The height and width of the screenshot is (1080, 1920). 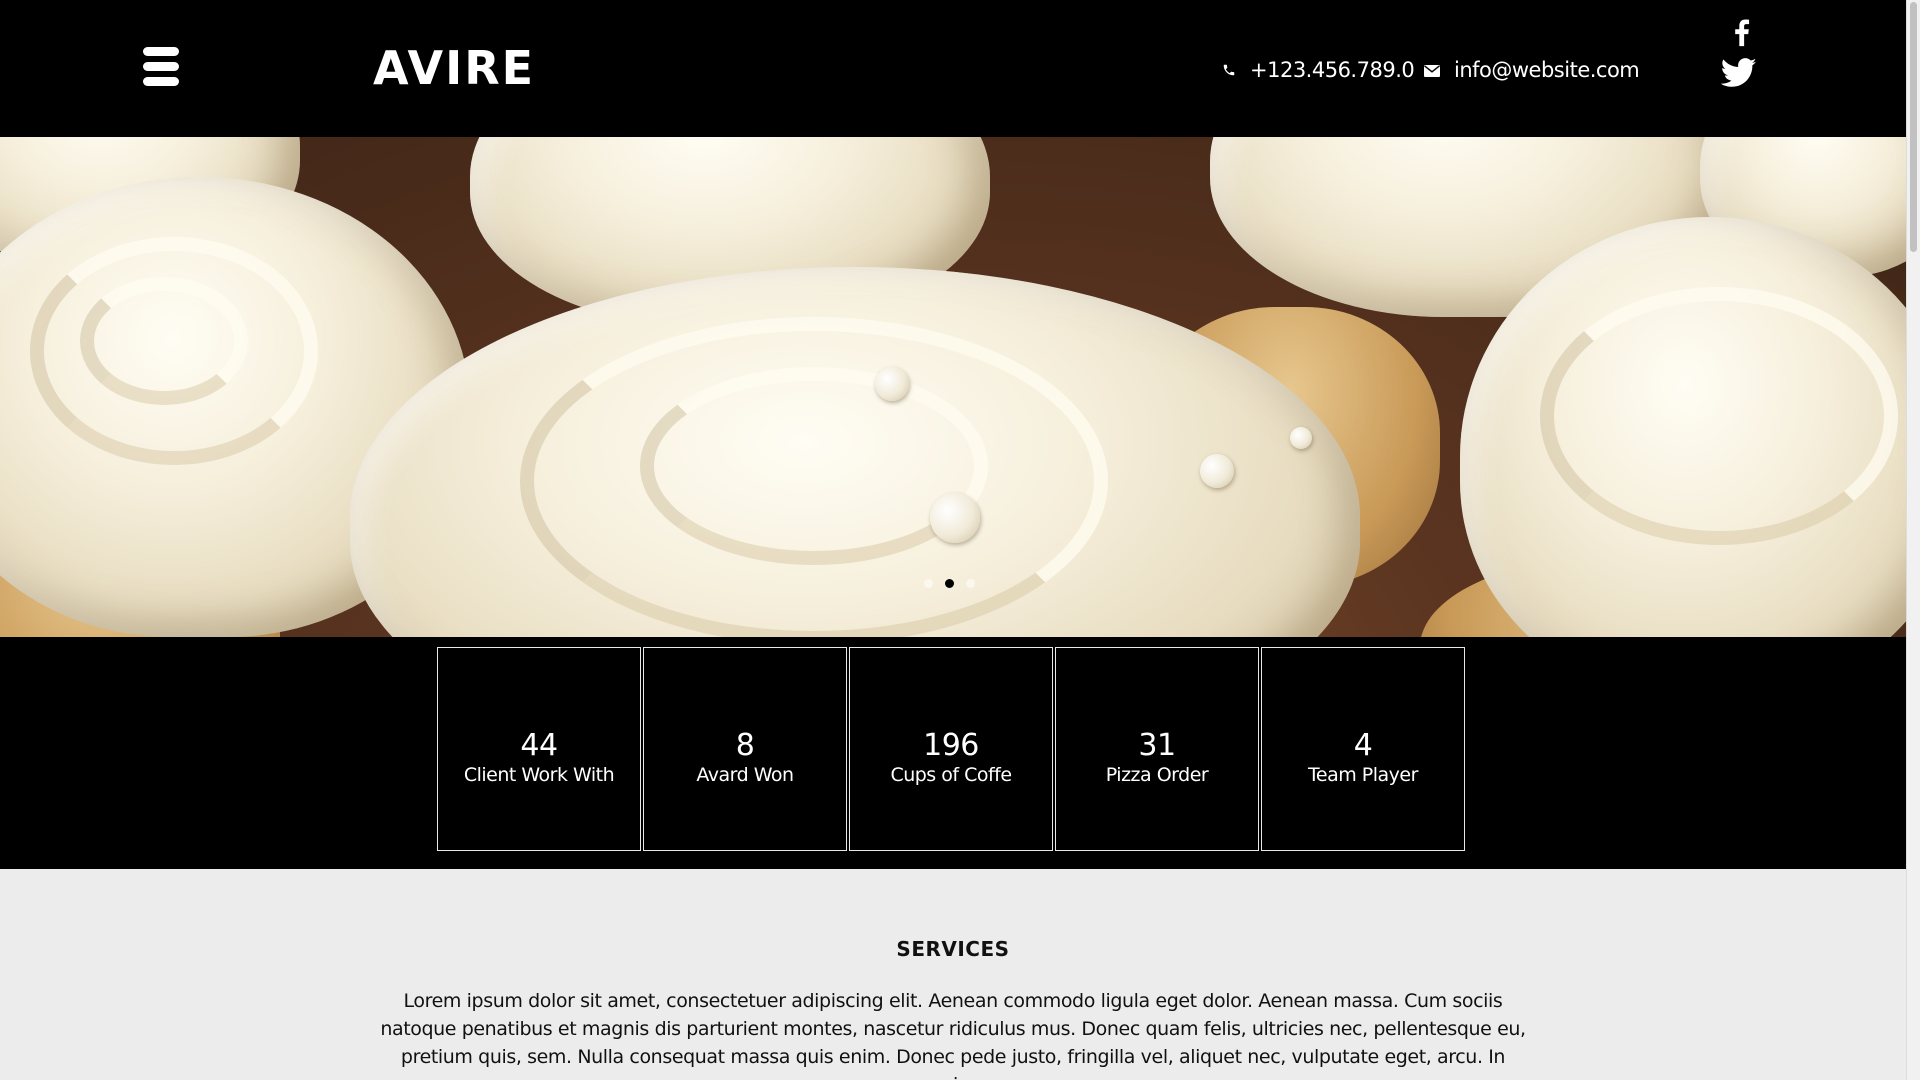 I want to click on stat-label: Avard Won, so click(x=745, y=775).